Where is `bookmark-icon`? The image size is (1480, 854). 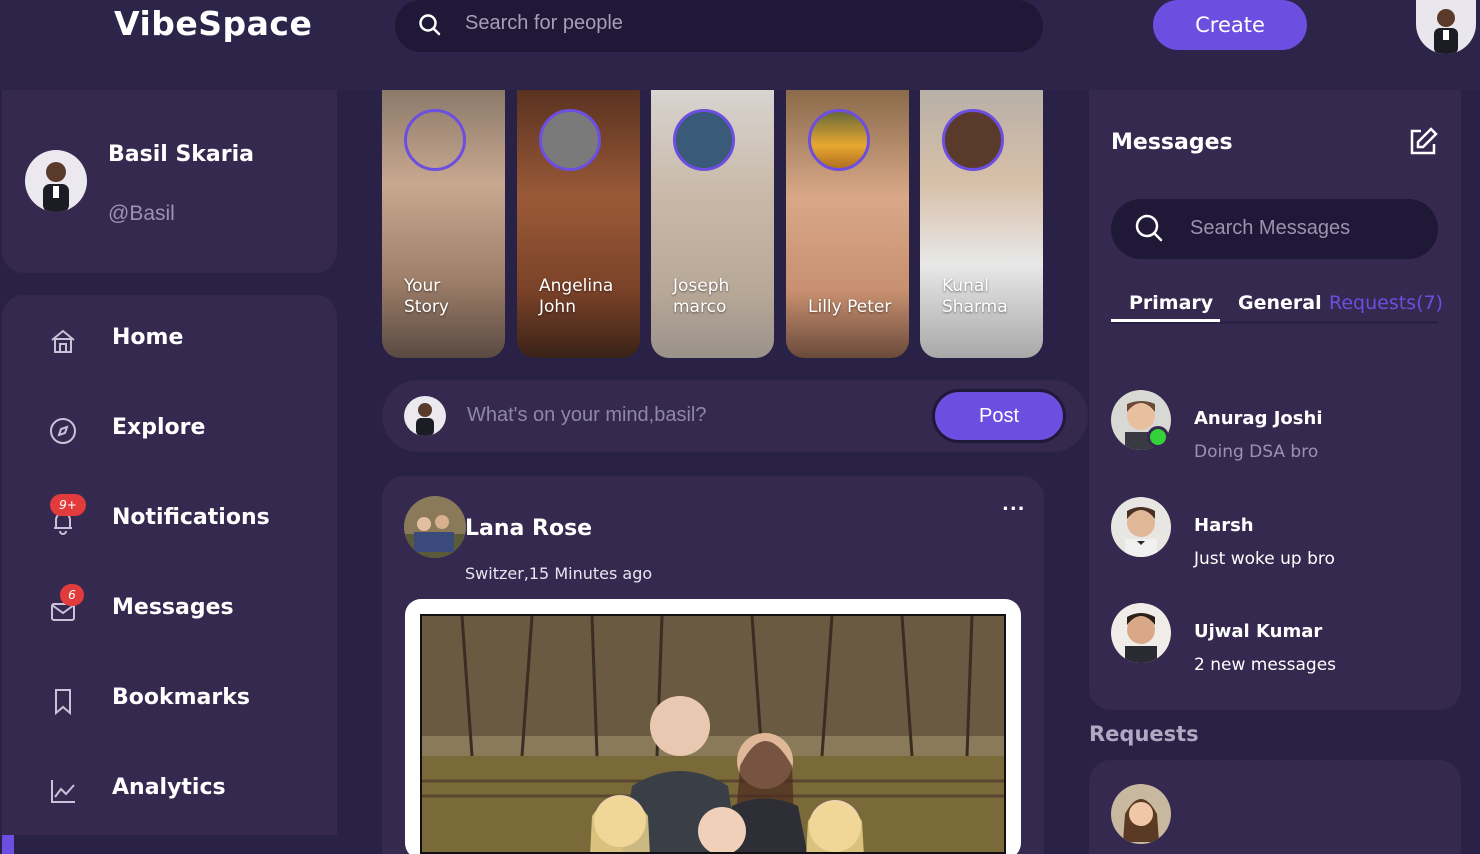
bookmark-icon is located at coordinates (63, 702).